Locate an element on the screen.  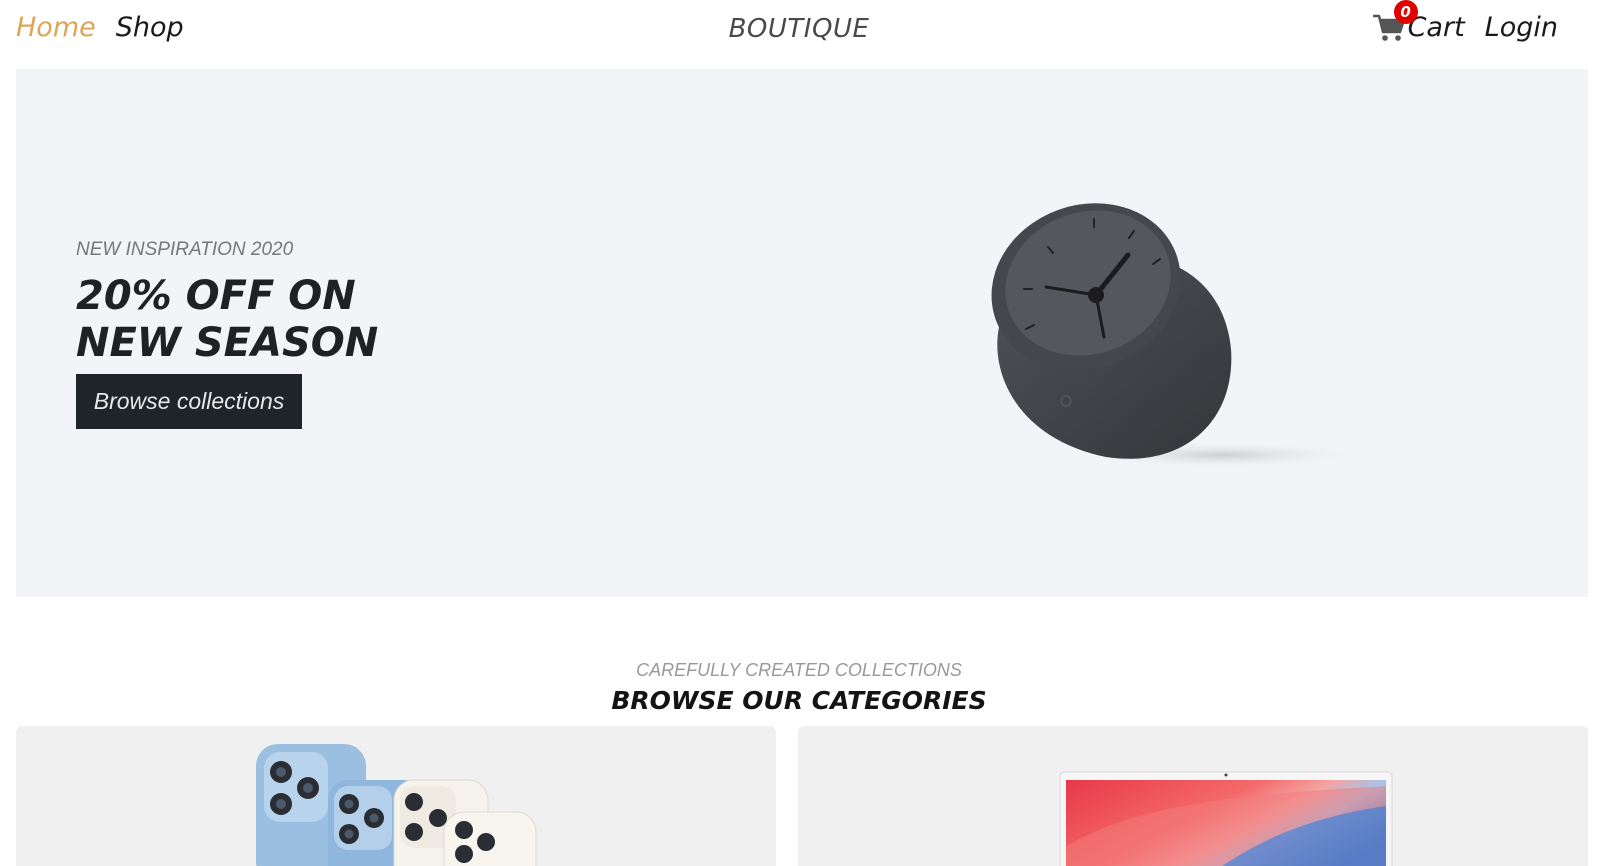
laptop-image is located at coordinates (1226, 818).